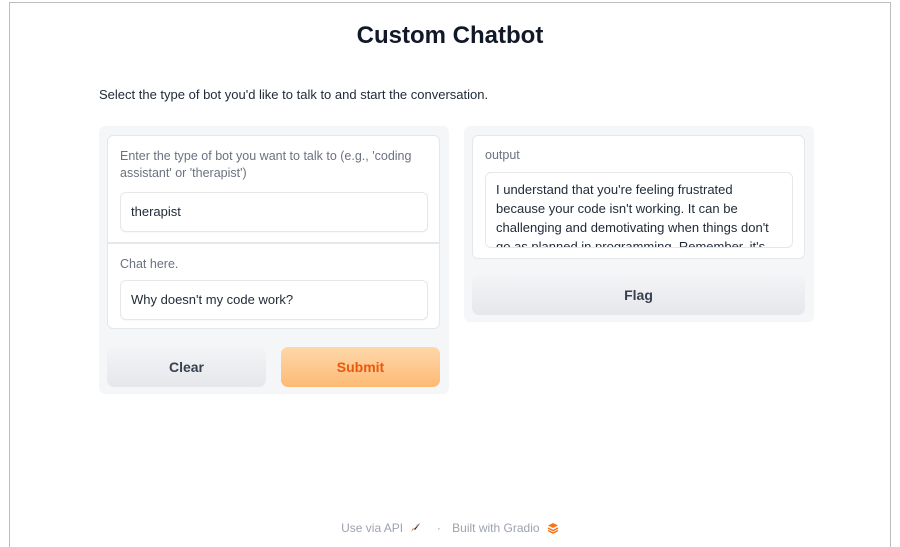  What do you see at coordinates (502, 155) in the screenshot?
I see `output-label: output` at bounding box center [502, 155].